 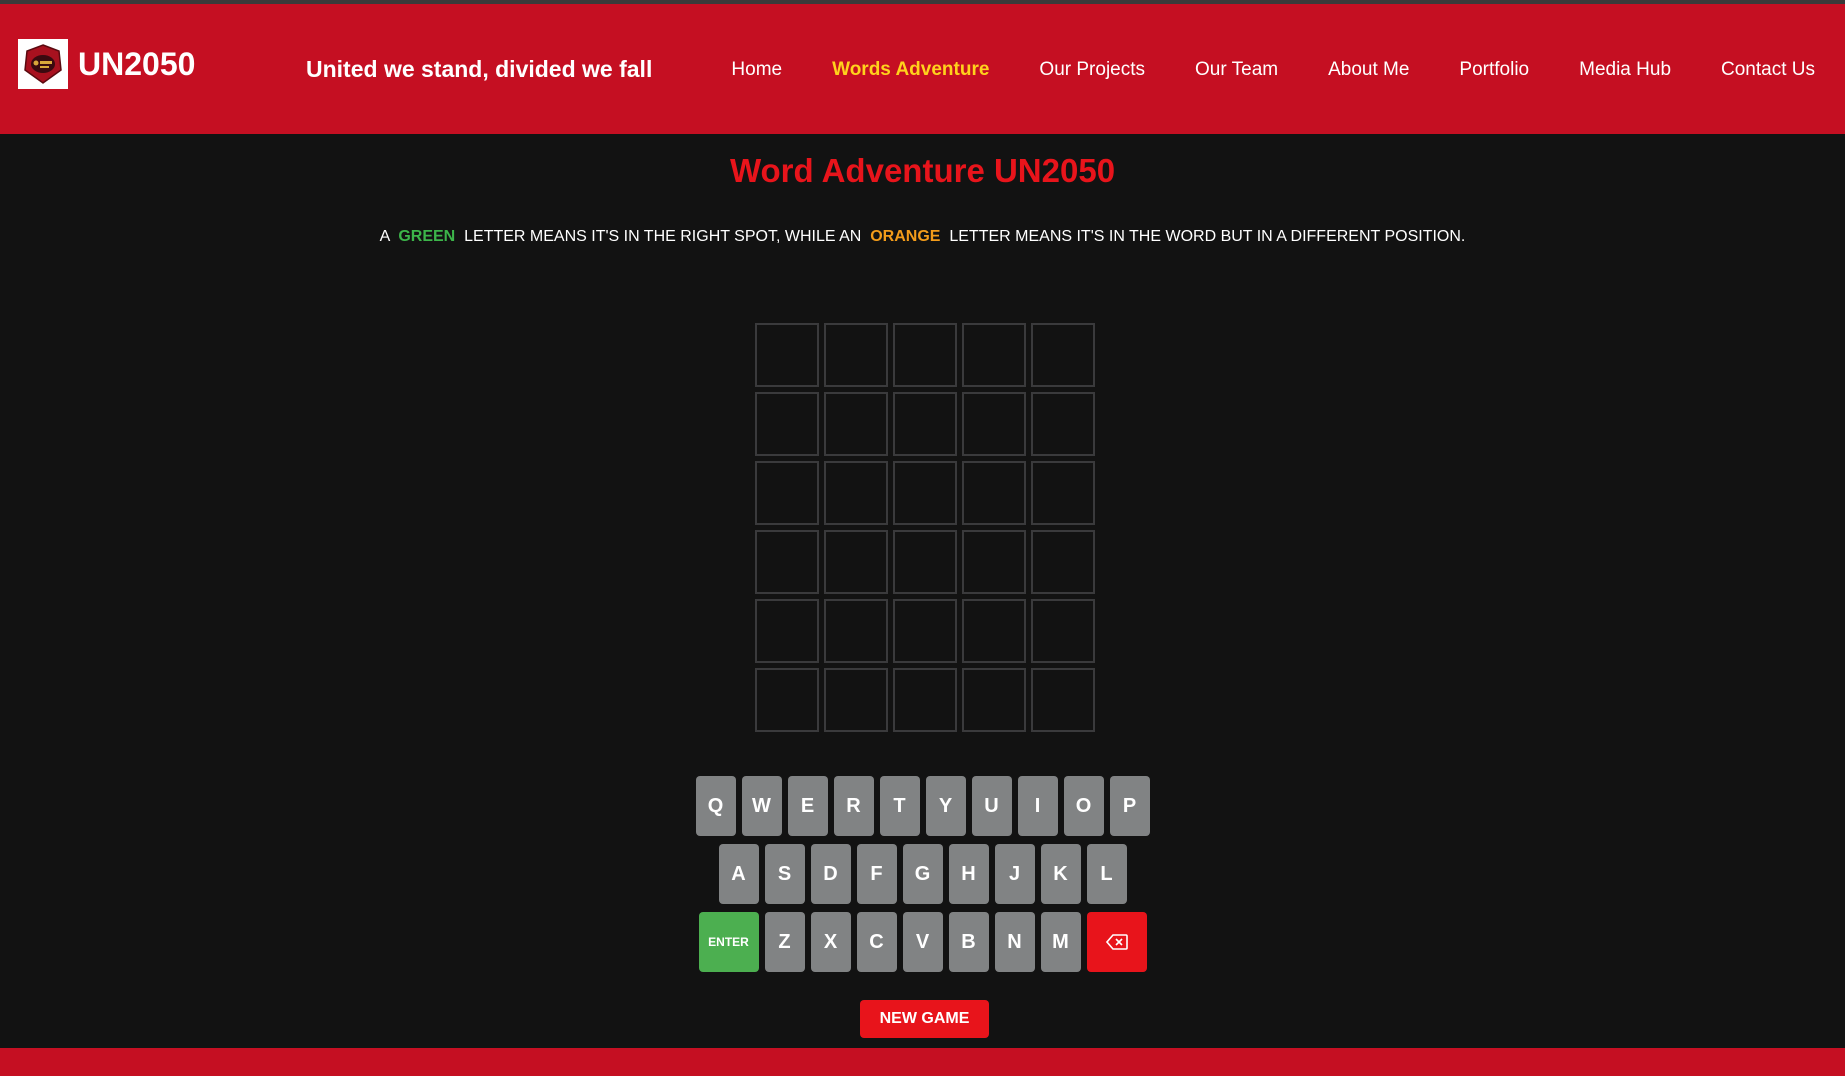 I want to click on brand-motto: United we stand, divided we fall, so click(x=479, y=69).